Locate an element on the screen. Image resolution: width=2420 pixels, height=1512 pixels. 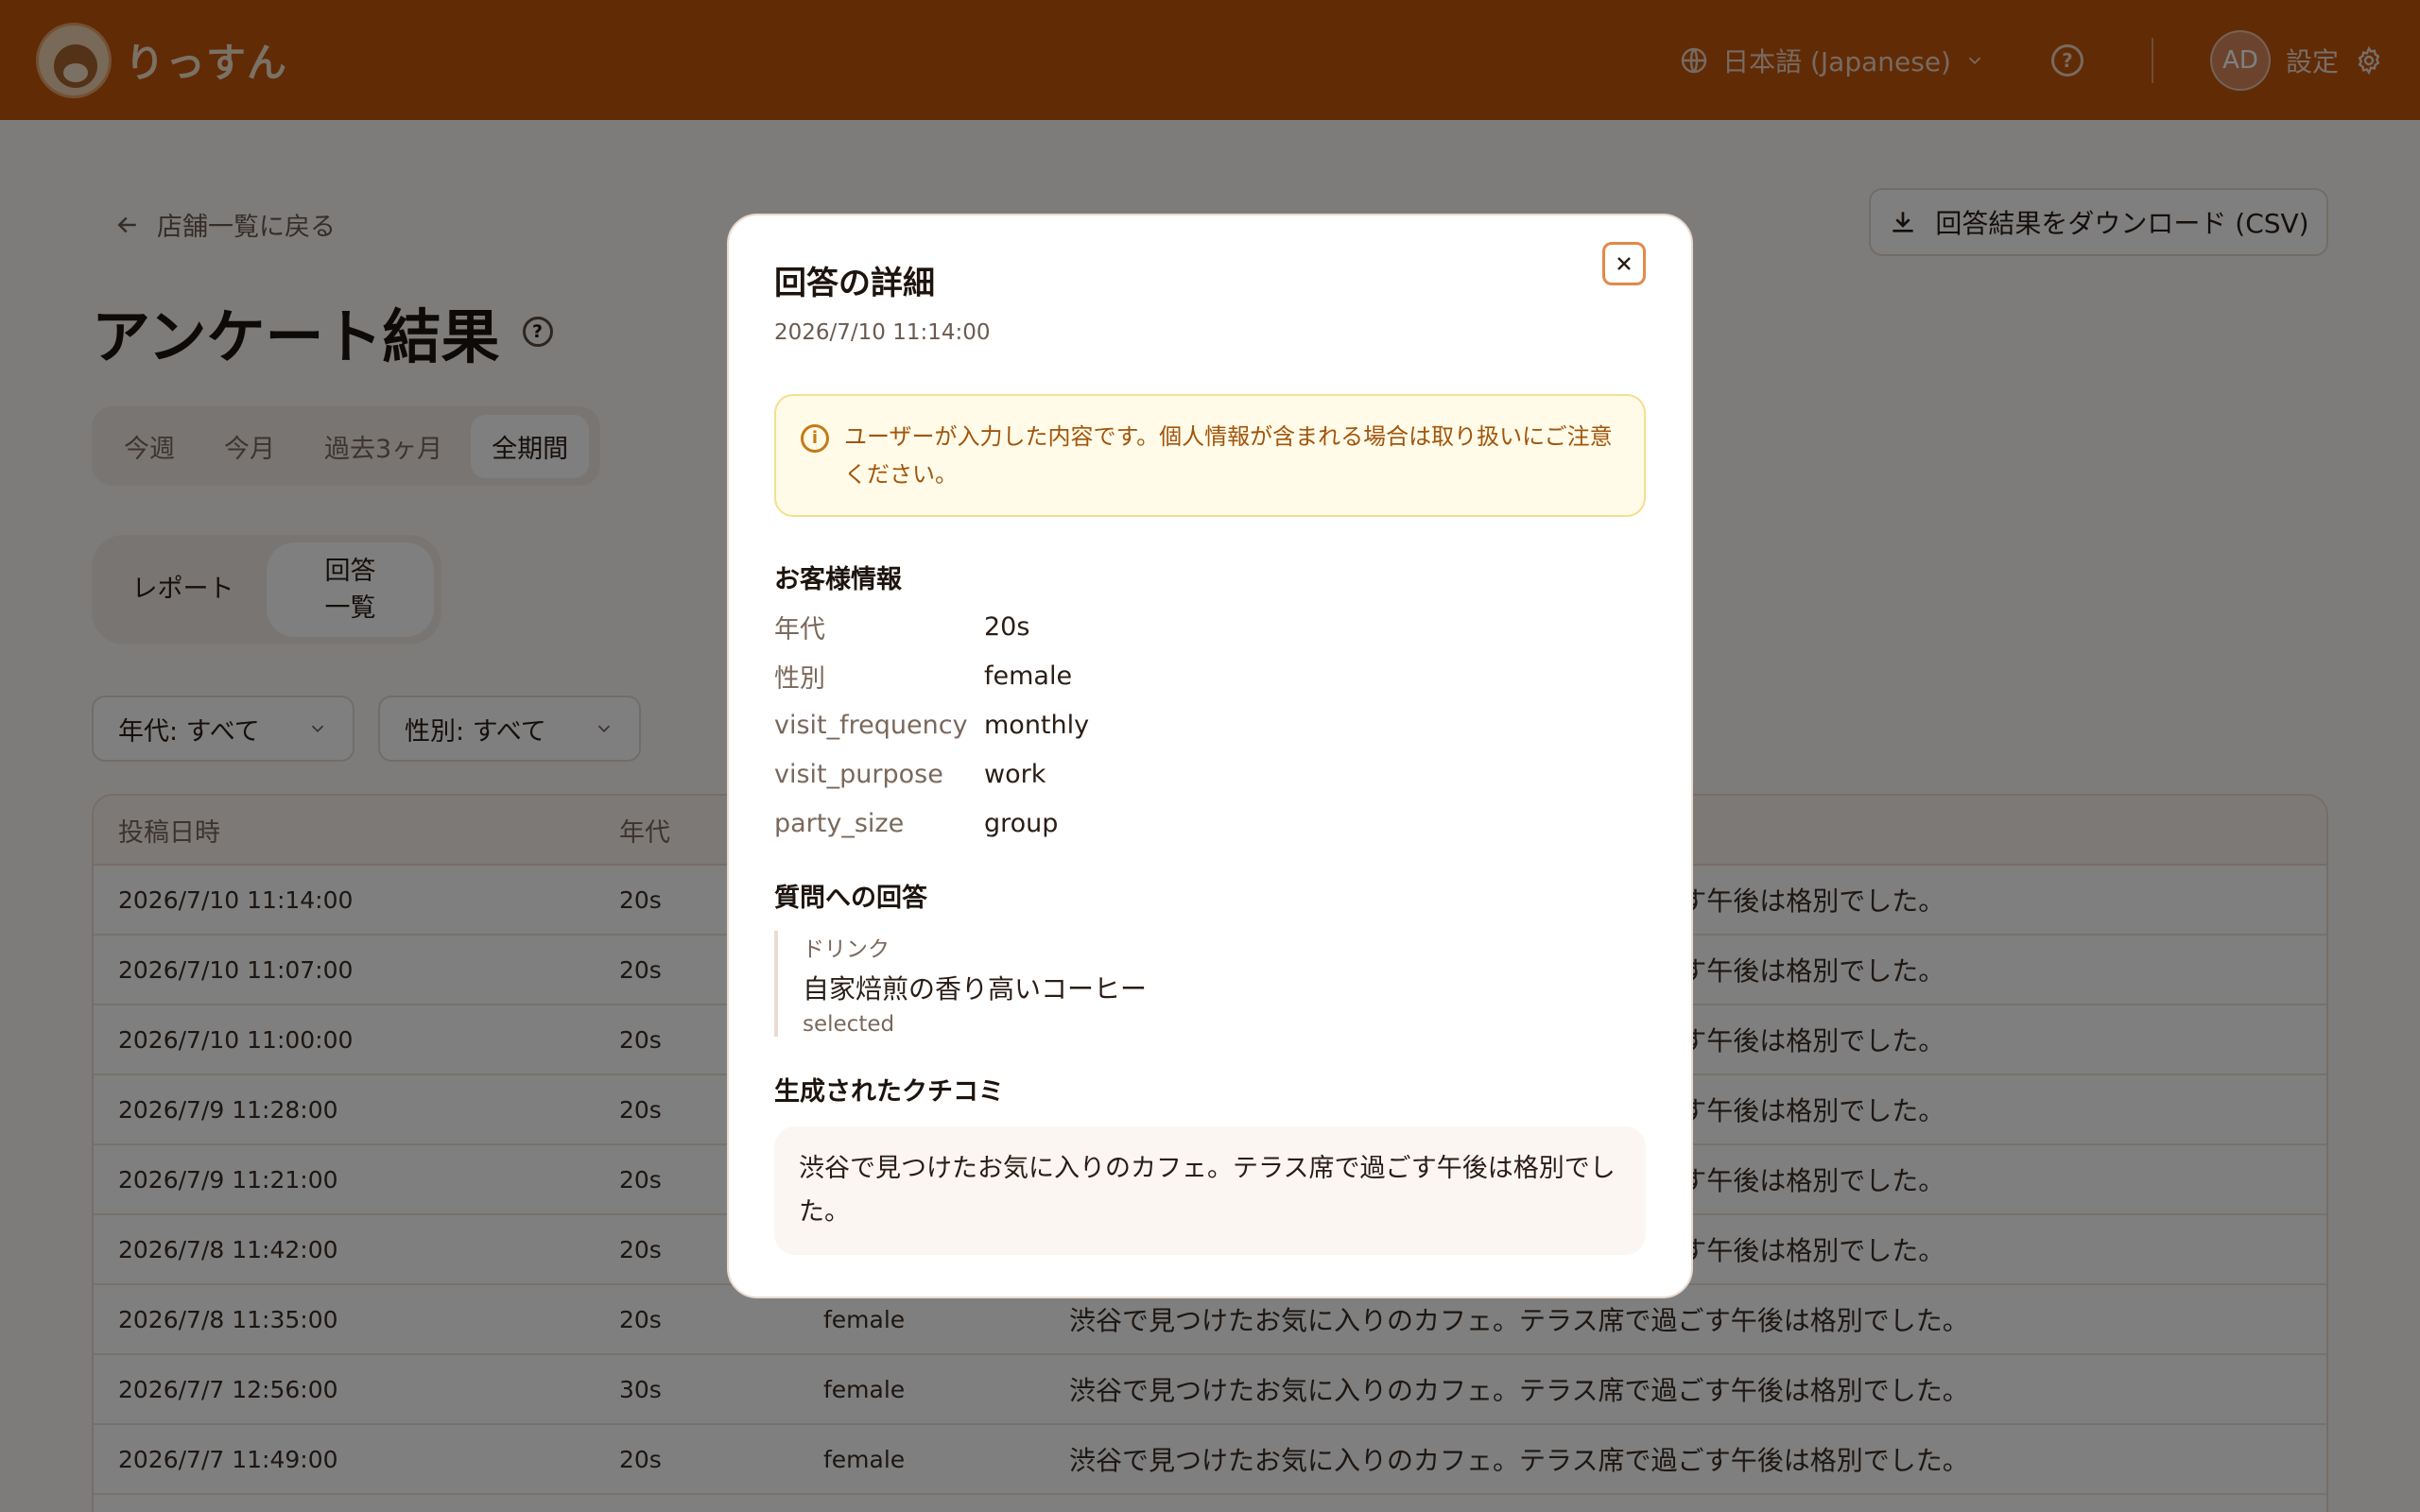
generated-review-heading: 生成されたクチコミ is located at coordinates (889, 1092).